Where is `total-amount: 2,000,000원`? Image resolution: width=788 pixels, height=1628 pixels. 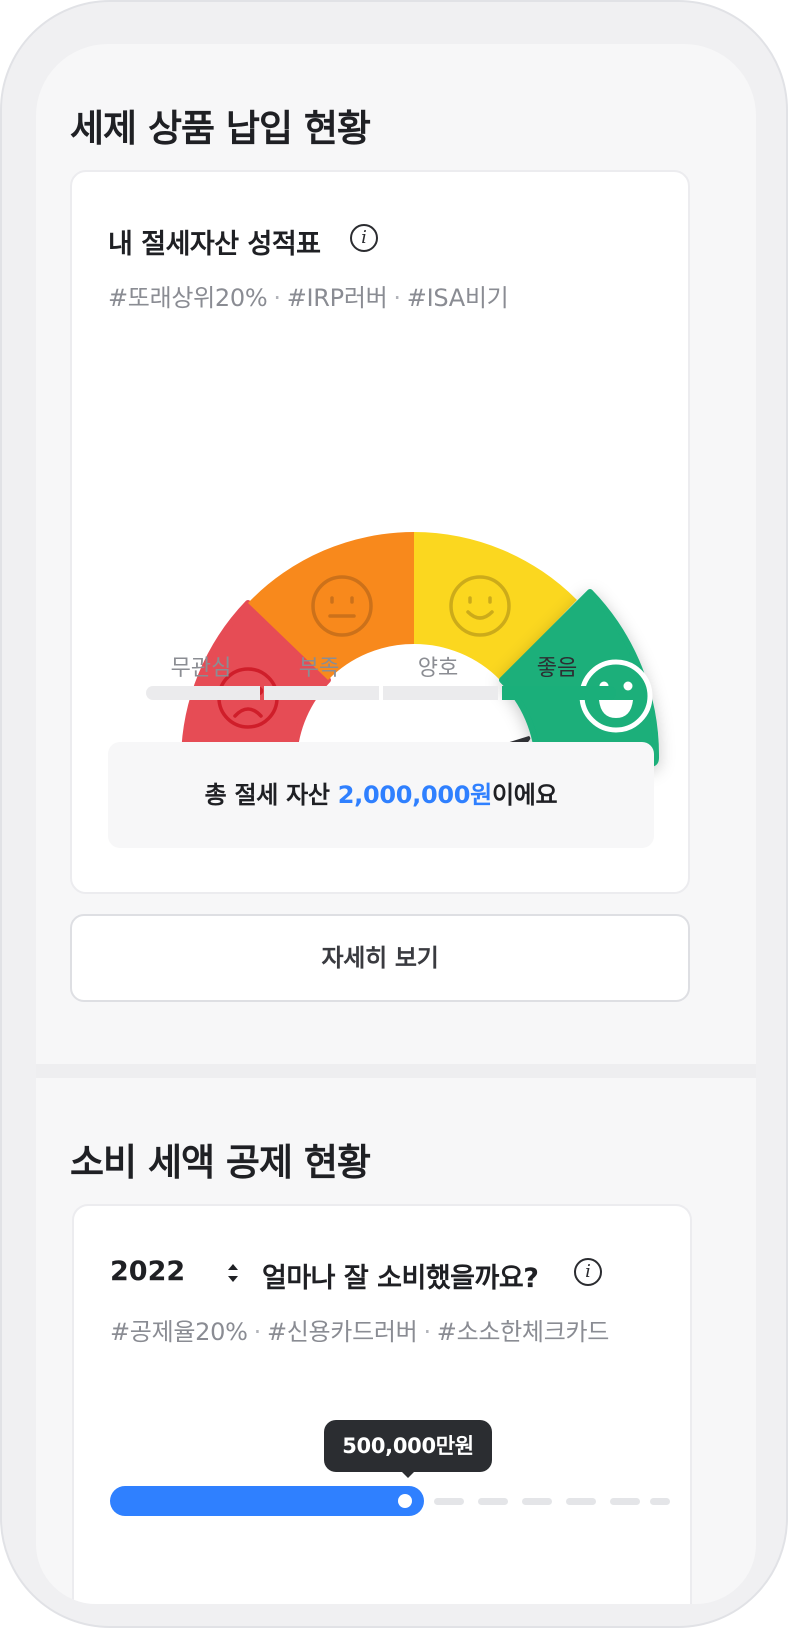 total-amount: 2,000,000원 is located at coordinates (415, 795).